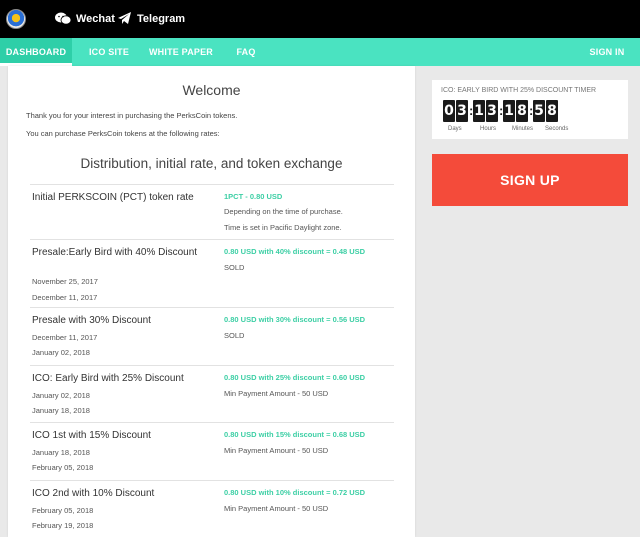  What do you see at coordinates (501, 111) in the screenshot?
I see `timer-digits: 0 3 : 1 3 : 1 8 : 5 8` at bounding box center [501, 111].